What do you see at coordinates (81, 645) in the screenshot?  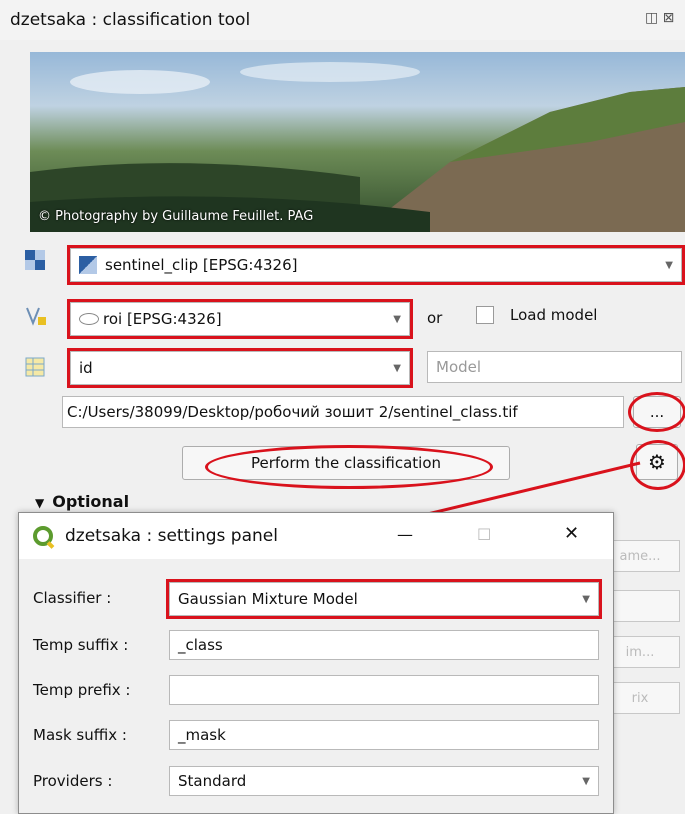 I see `temp-suffix-label: Temp suffix :` at bounding box center [81, 645].